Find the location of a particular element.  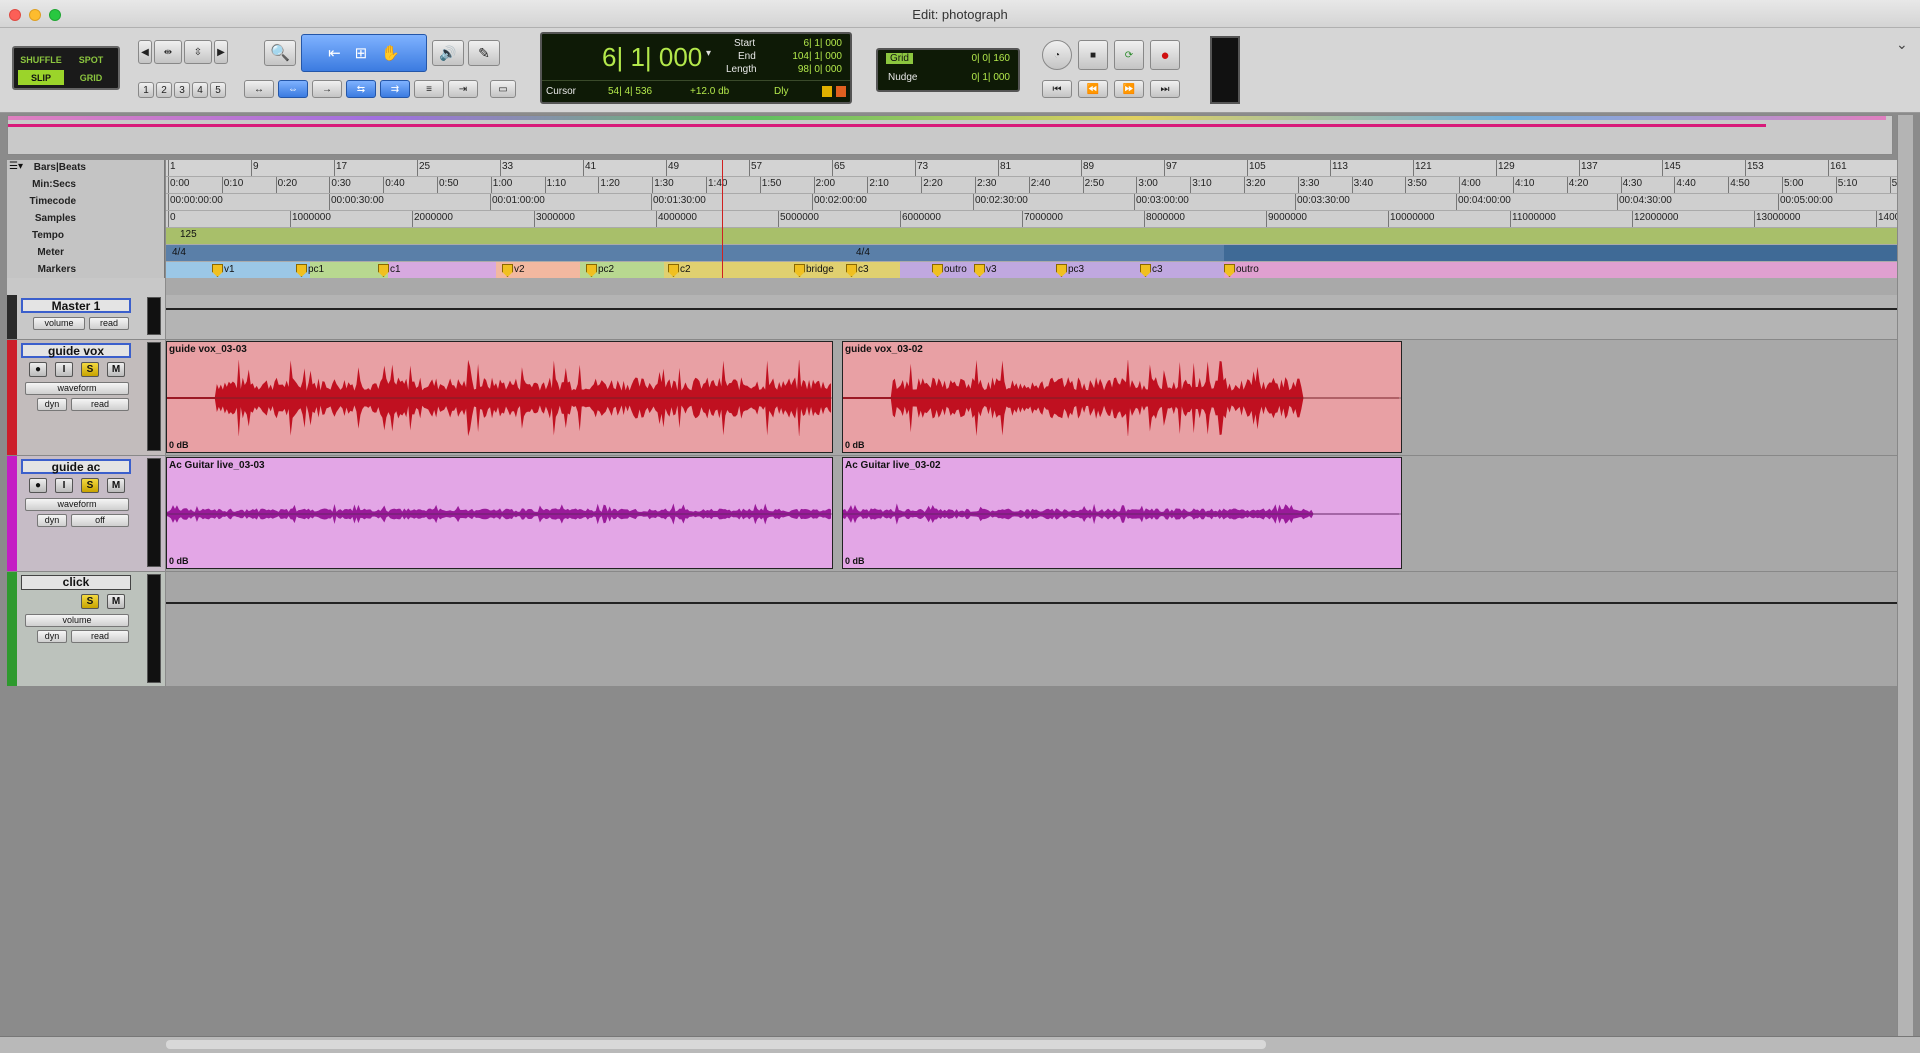

scrubber-tool-icon: 🔊 is located at coordinates (448, 53).